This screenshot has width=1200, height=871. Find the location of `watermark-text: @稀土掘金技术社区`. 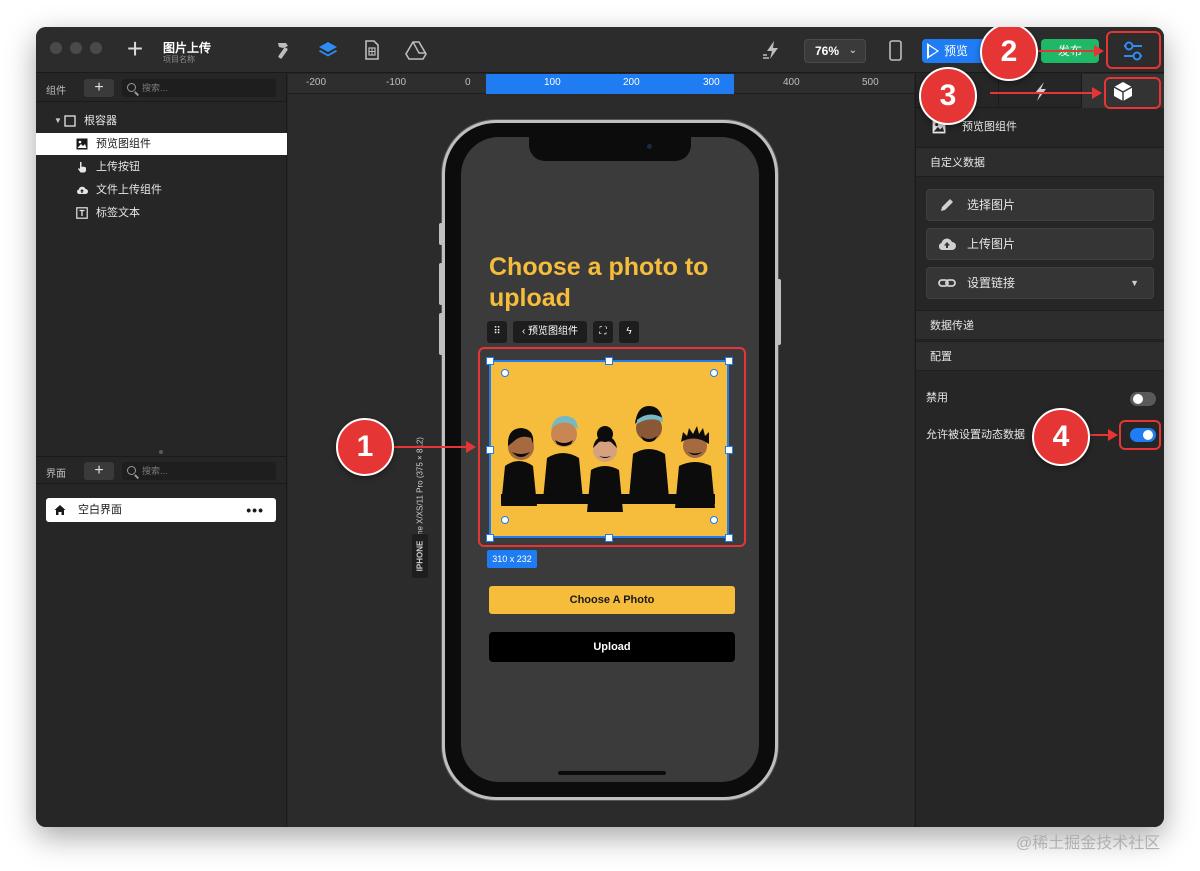

watermark-text: @稀土掘金技术社区 is located at coordinates (1088, 843).